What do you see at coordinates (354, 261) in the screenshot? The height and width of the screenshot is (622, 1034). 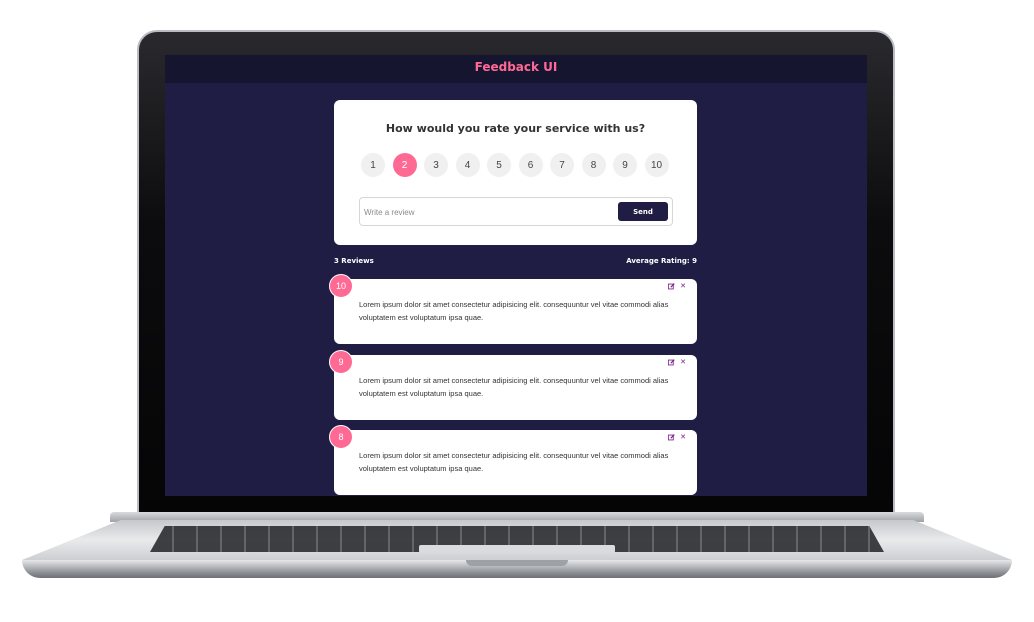 I see `review-count: 3 Reviews` at bounding box center [354, 261].